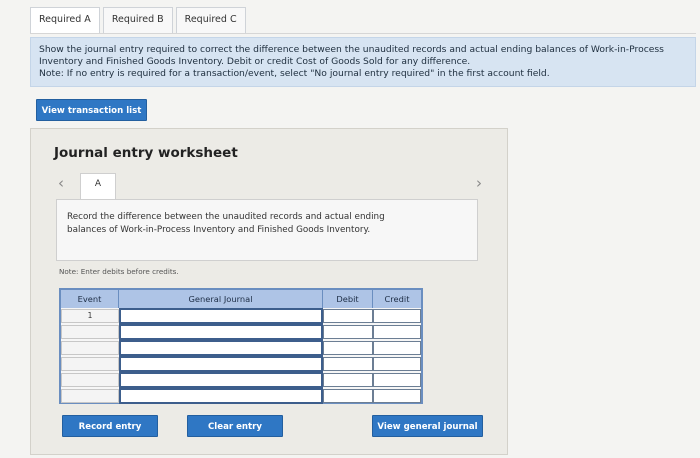 This screenshot has width=700, height=458. Describe the element at coordinates (235, 426) in the screenshot. I see `clear-entry-button: Clear entry` at that location.